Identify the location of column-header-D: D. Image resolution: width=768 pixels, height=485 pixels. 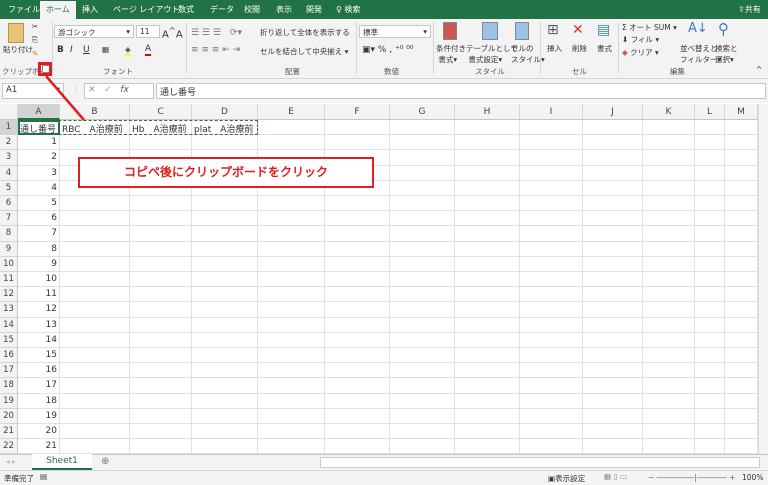
(225, 112).